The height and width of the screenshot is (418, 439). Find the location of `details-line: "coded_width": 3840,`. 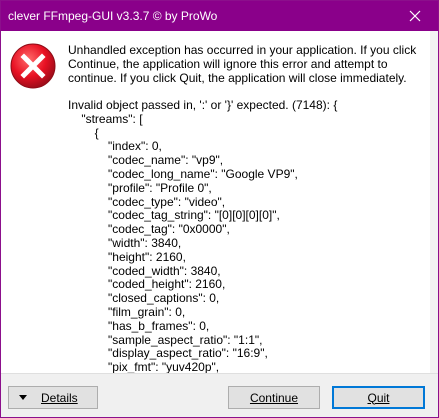

details-line: "coded_width": 3840, is located at coordinates (144, 270).